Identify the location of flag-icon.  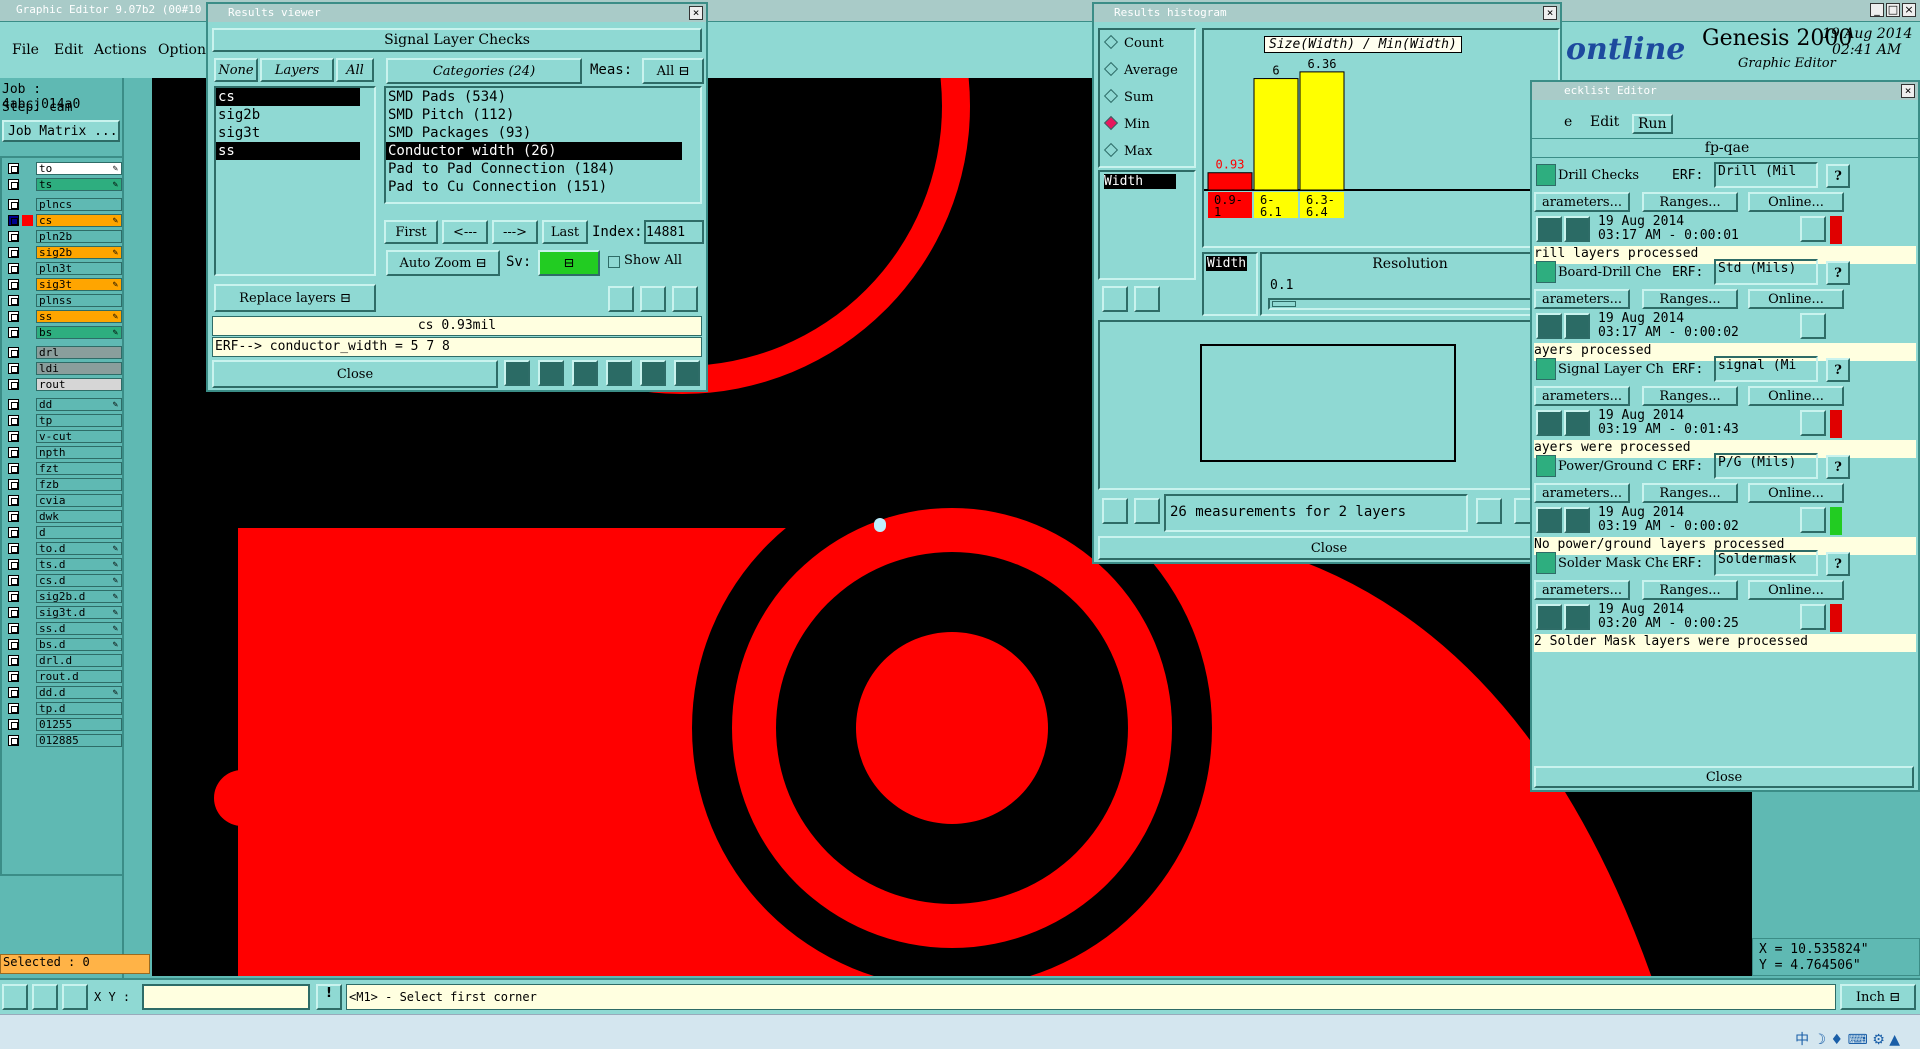
(517, 373).